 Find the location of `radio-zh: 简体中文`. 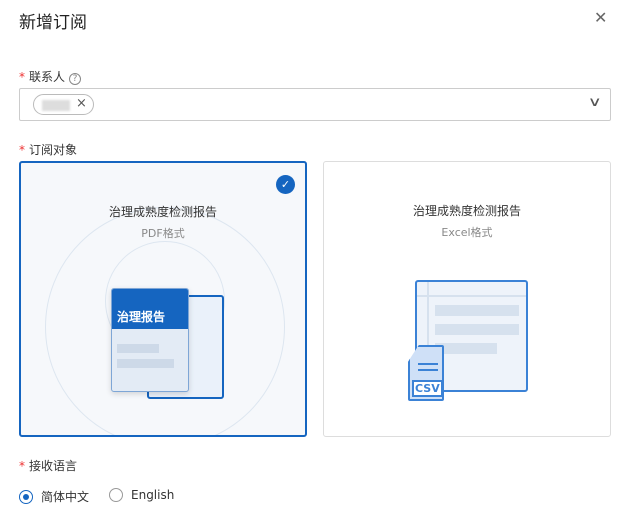

radio-zh: 简体中文 is located at coordinates (54, 496).